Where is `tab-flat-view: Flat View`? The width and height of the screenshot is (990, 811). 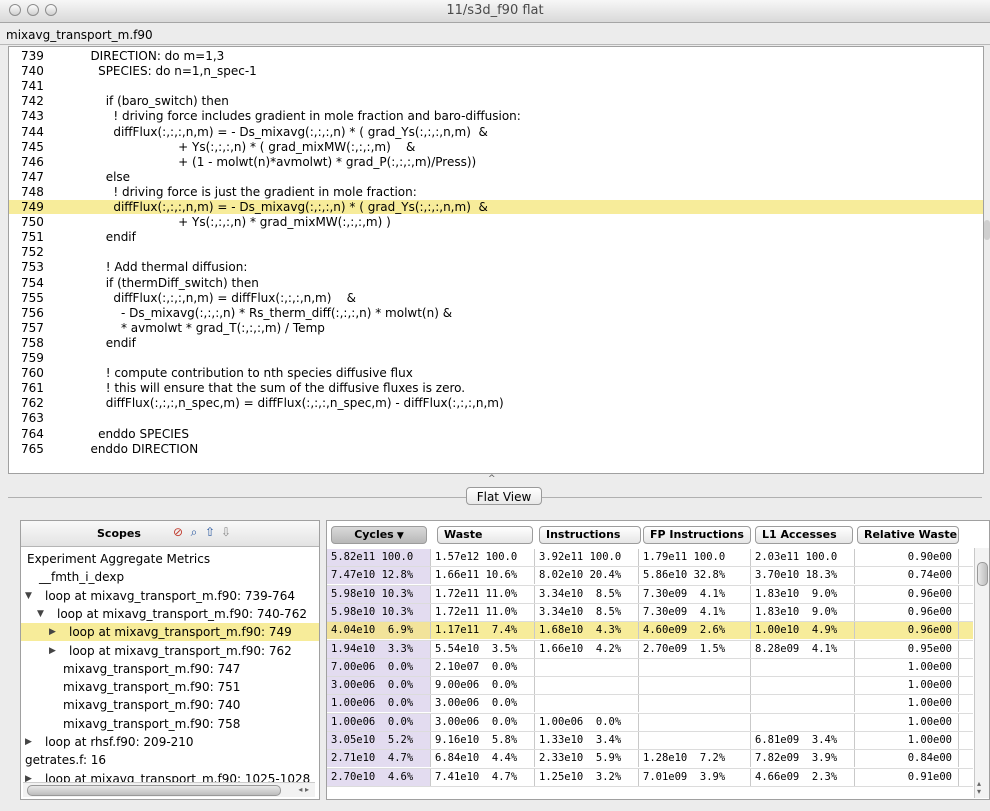 tab-flat-view: Flat View is located at coordinates (504, 496).